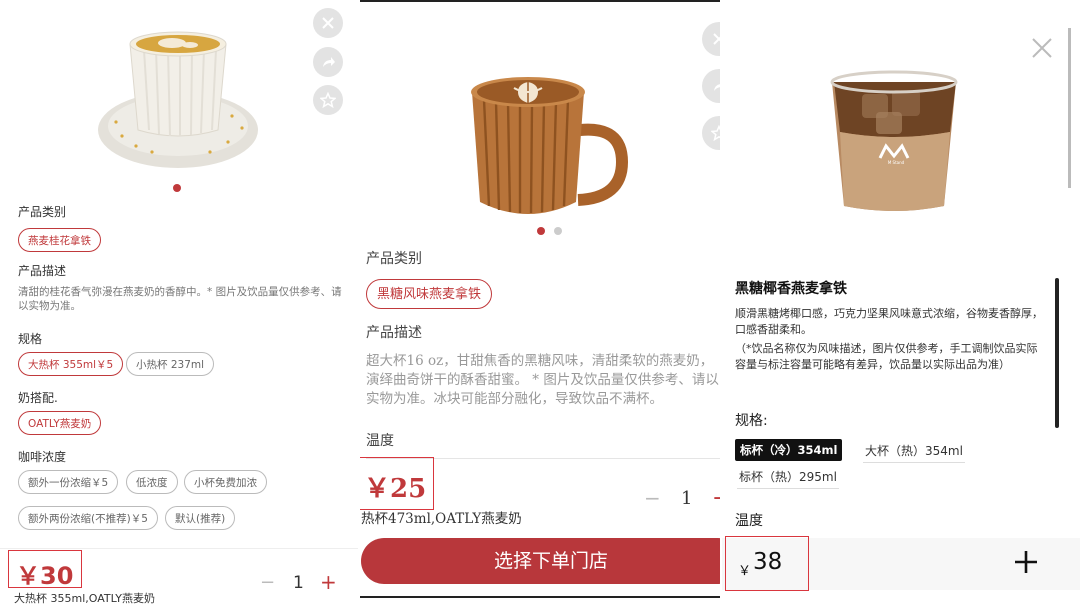  What do you see at coordinates (1026, 564) in the screenshot?
I see `plus-button` at bounding box center [1026, 564].